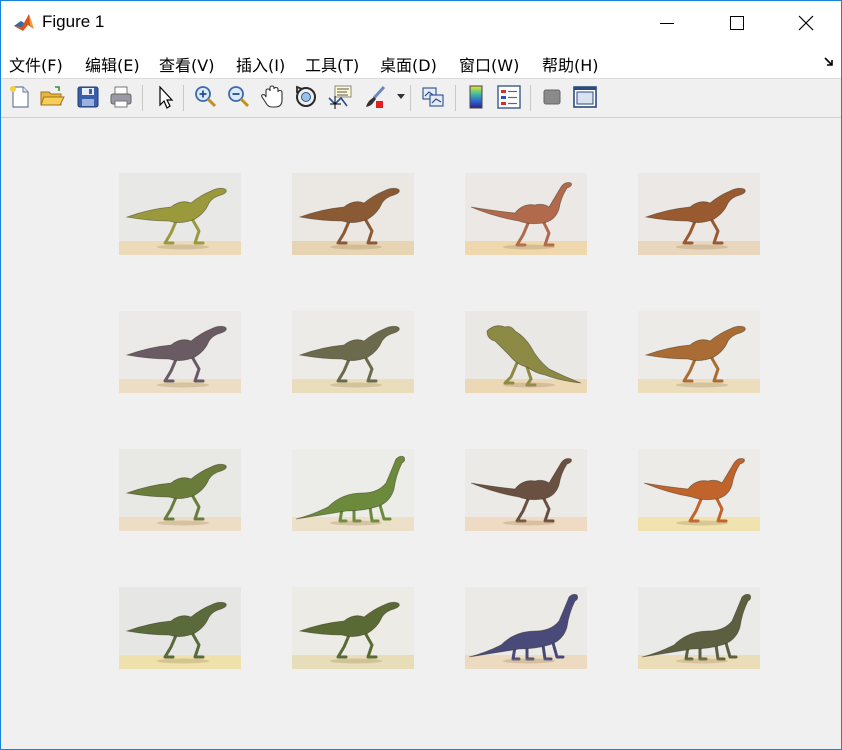 The width and height of the screenshot is (842, 750). Describe the element at coordinates (238, 97) in the screenshot. I see `zoom-out-icon` at that location.